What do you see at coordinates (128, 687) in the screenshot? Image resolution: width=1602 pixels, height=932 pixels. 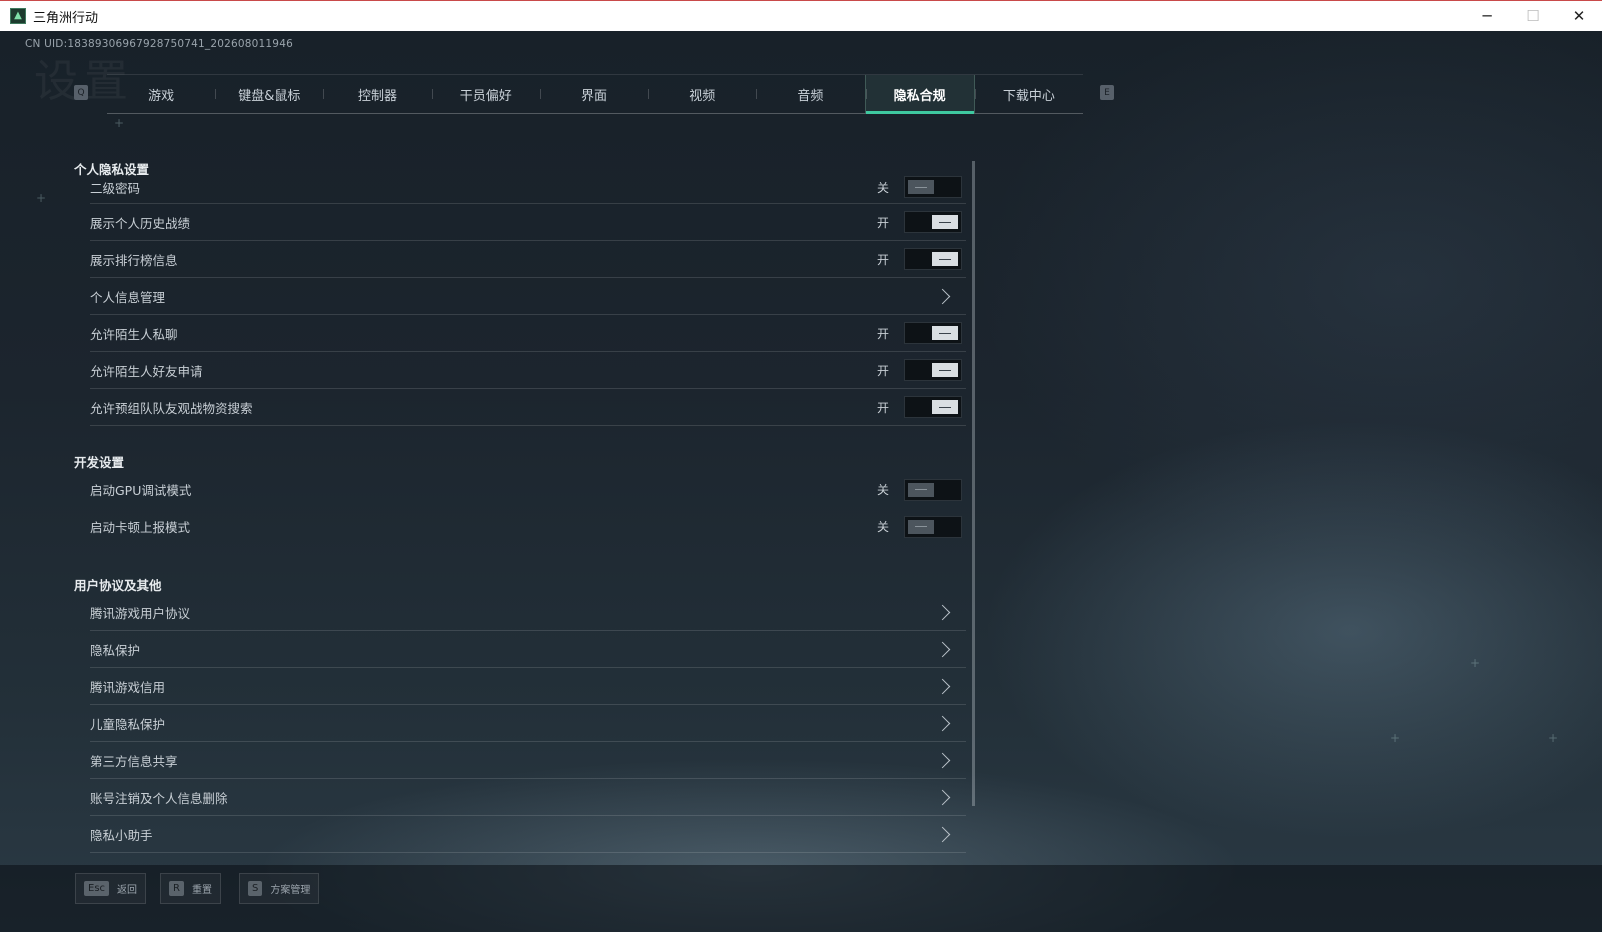 I see `setting-label: 腾讯游戏信用` at bounding box center [128, 687].